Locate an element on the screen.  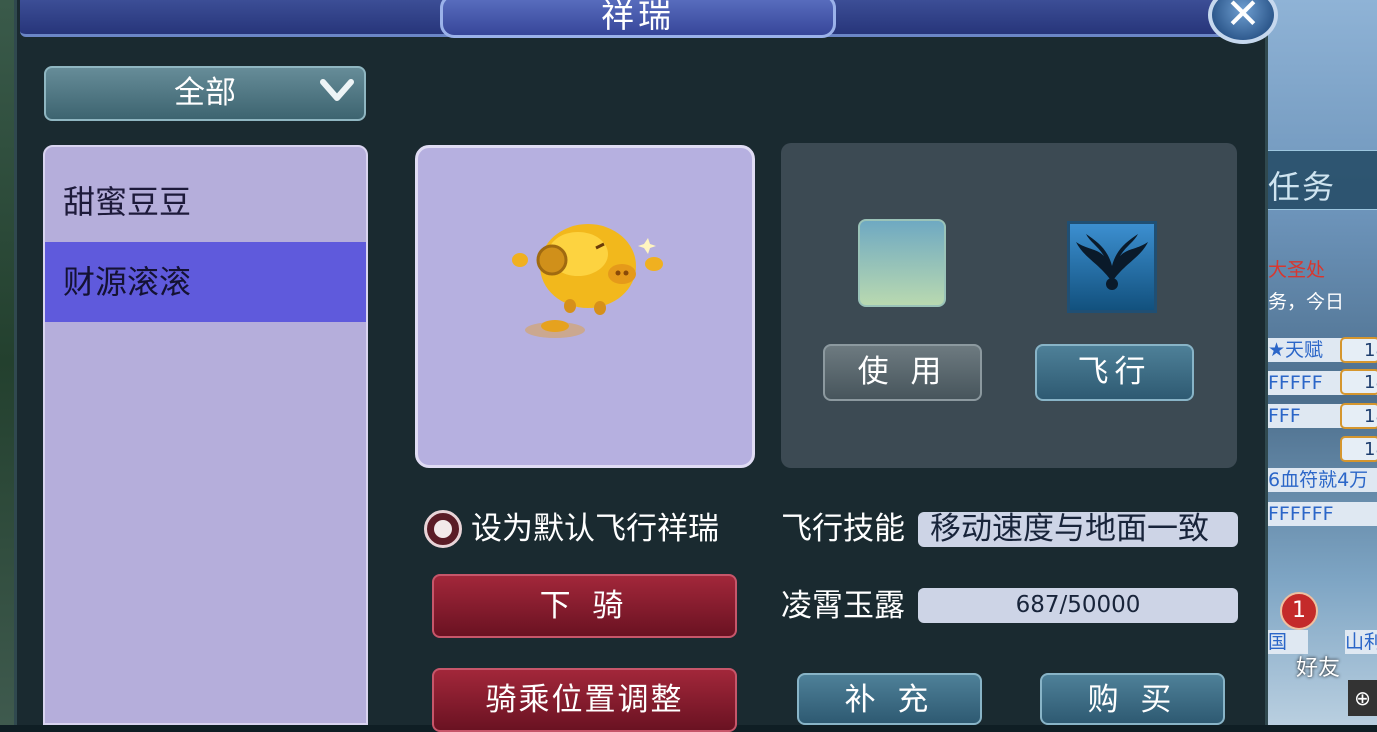
default-flying-label: 设为默认飞行祥瑞 is located at coordinates (595, 529).